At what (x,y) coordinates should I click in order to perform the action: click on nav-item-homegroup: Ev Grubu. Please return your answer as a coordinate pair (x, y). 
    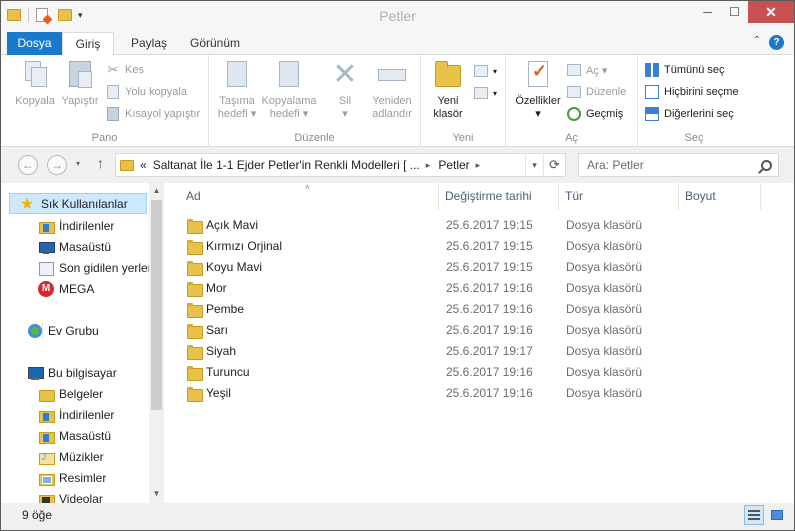
    Looking at the image, I should click on (75, 330).